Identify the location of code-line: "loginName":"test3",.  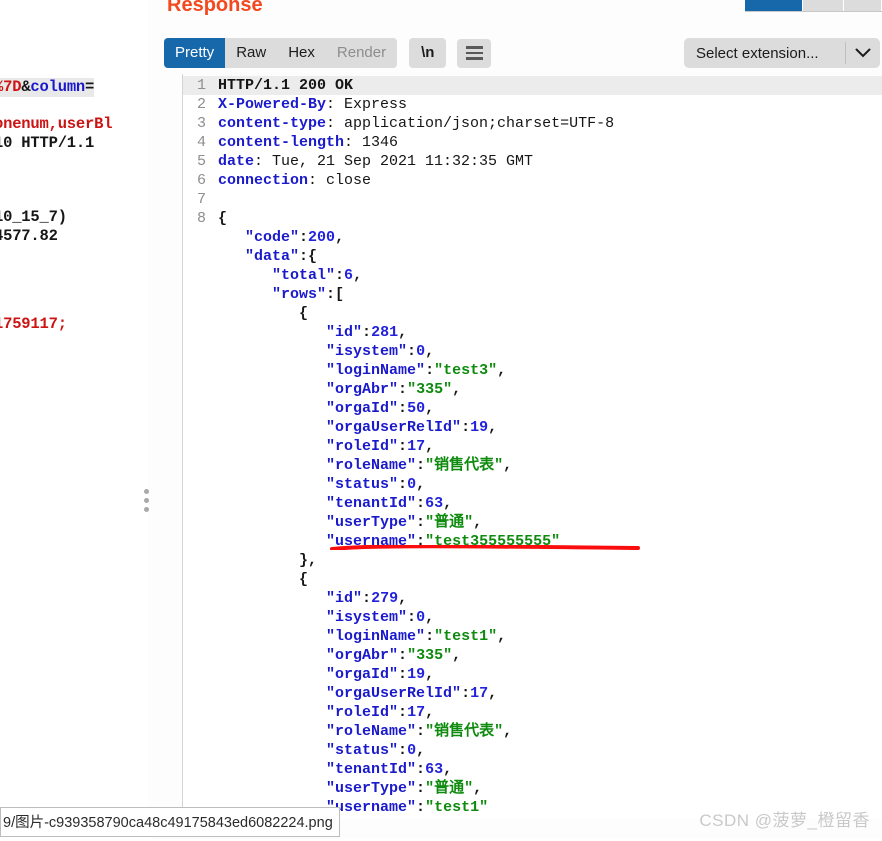
(532, 370).